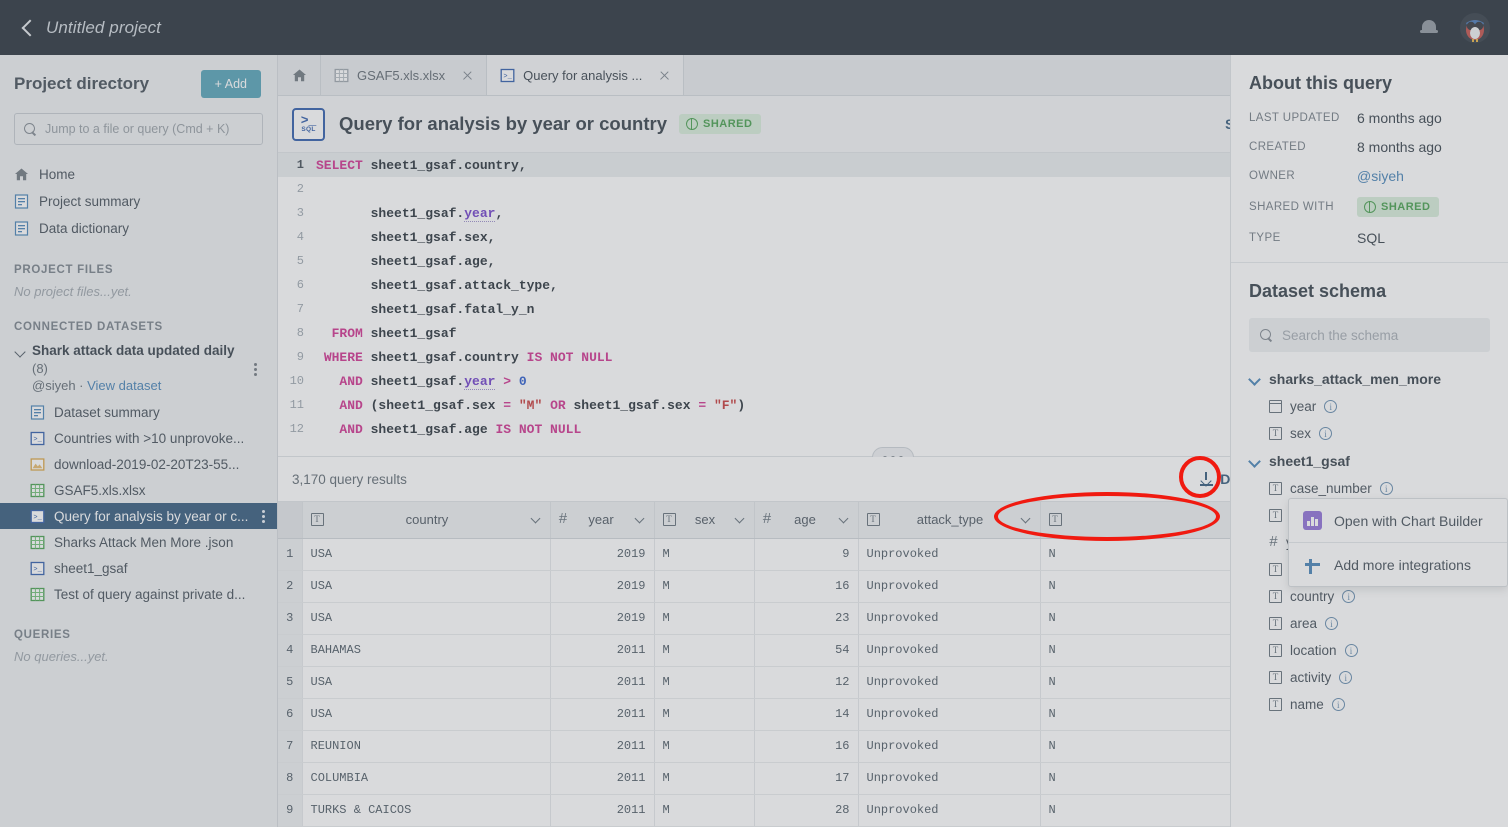 Image resolution: width=1508 pixels, height=827 pixels. Describe the element at coordinates (1398, 520) in the screenshot. I see `menu-item-open-with-chart-builder: Open with Chart Builder` at that location.